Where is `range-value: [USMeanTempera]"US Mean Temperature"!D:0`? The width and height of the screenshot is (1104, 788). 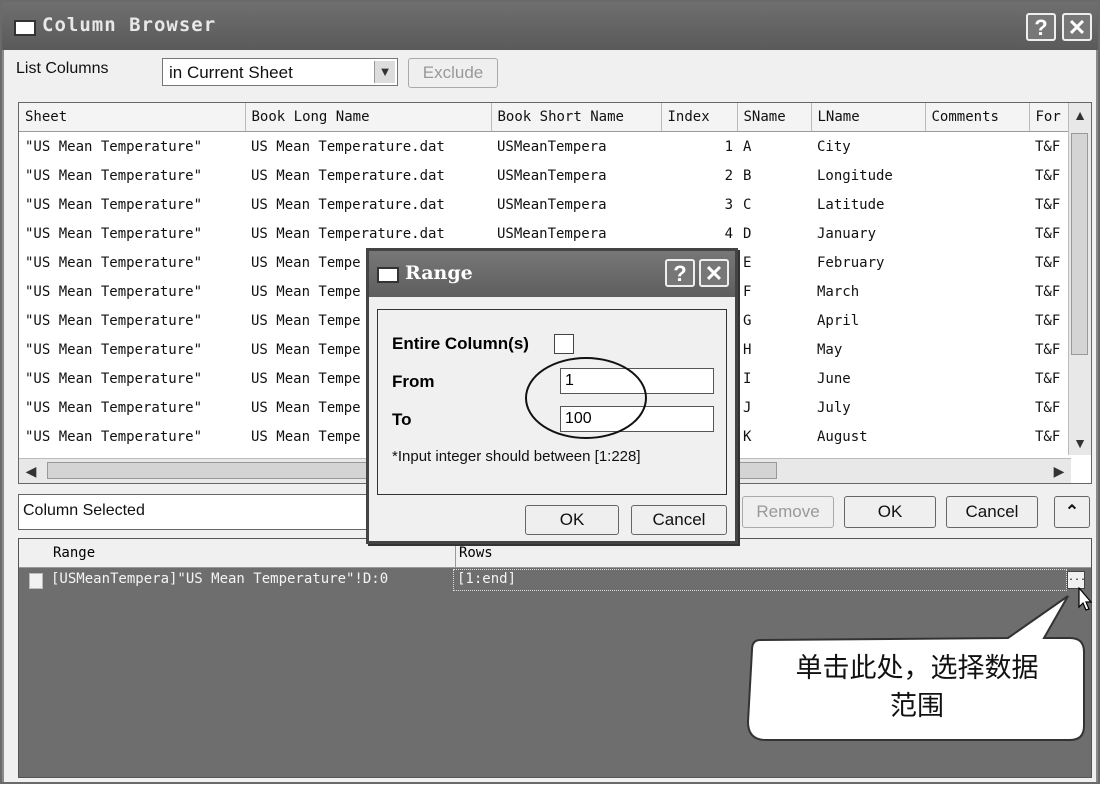
range-value: [USMeanTempera]"US Mean Temperature"!D:0 is located at coordinates (220, 579).